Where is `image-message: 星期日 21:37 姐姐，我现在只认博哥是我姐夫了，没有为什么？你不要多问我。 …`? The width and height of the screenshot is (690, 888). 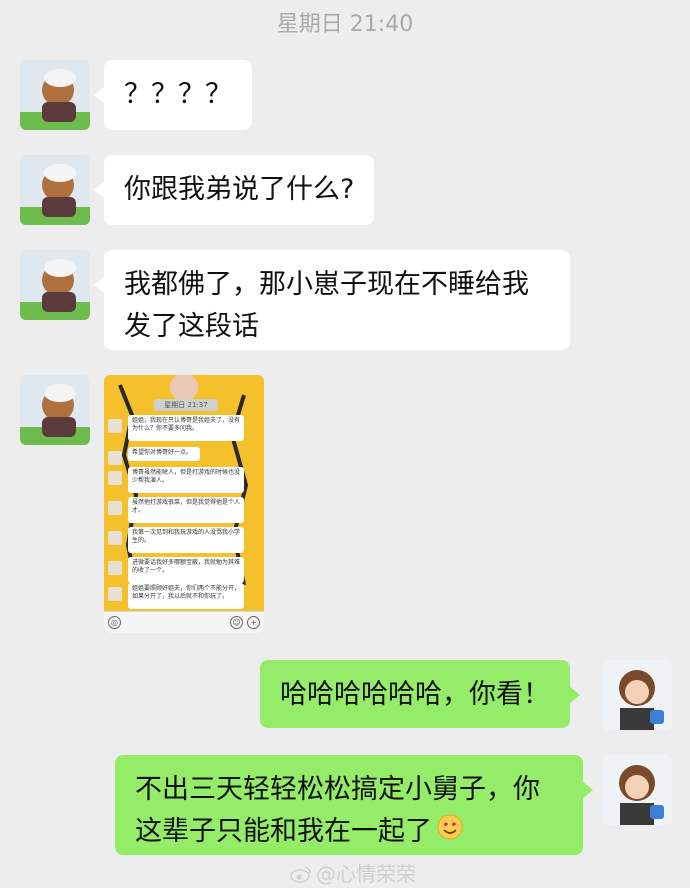 image-message: 星期日 21:37 姐姐，我现在只认博哥是我姐夫了，没有为什么？你不要多问我。 … is located at coordinates (184, 504).